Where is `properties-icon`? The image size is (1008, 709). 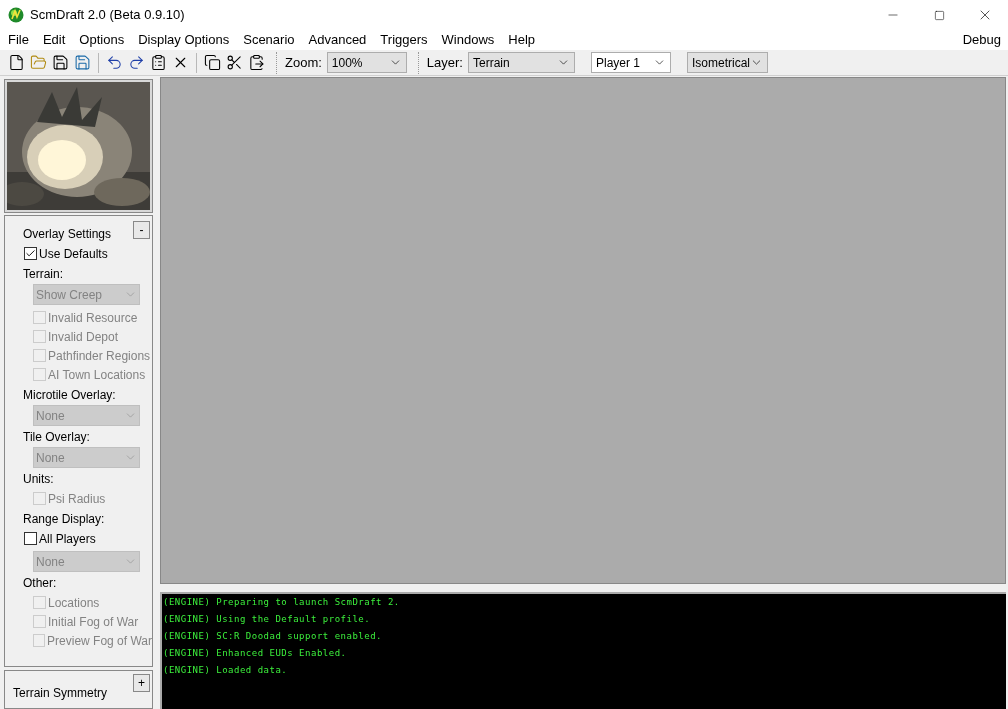
properties-icon is located at coordinates (158, 62).